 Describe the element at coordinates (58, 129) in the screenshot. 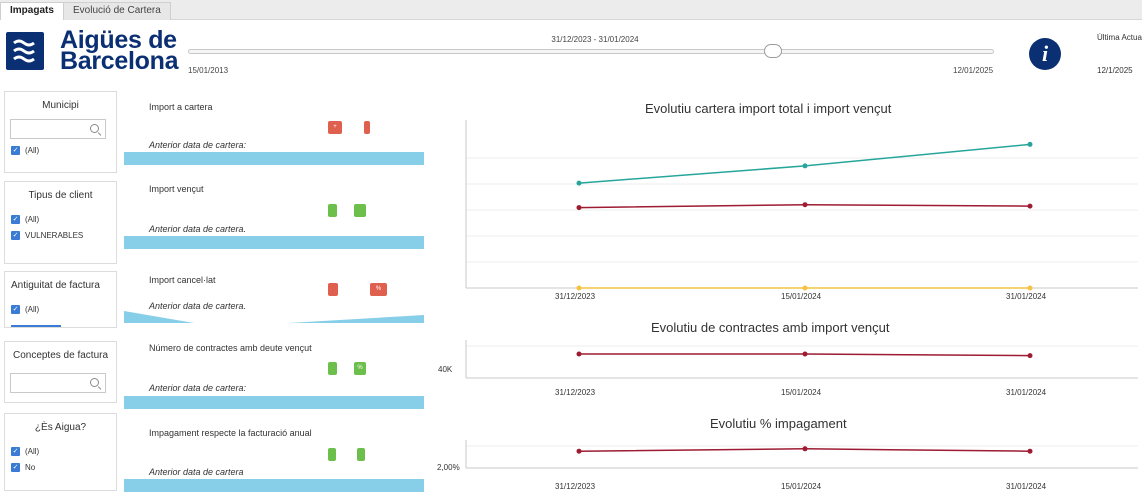

I see `municipi-search-input` at that location.